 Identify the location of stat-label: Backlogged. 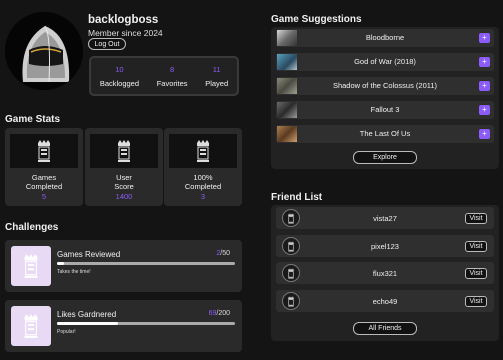
(119, 83).